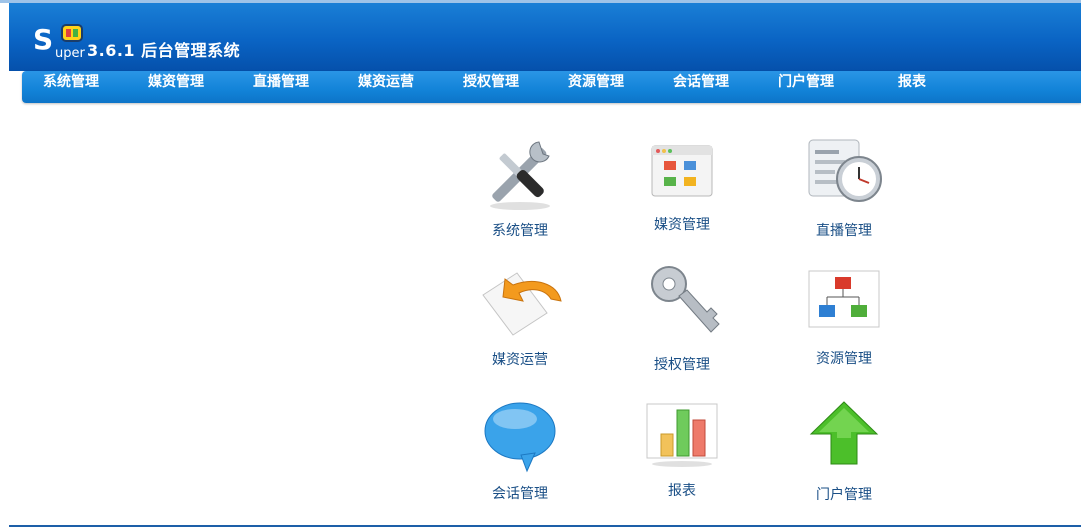  Describe the element at coordinates (545, 37) in the screenshot. I see `header-banner: S uper 3.6.1 后台管理系统` at that location.